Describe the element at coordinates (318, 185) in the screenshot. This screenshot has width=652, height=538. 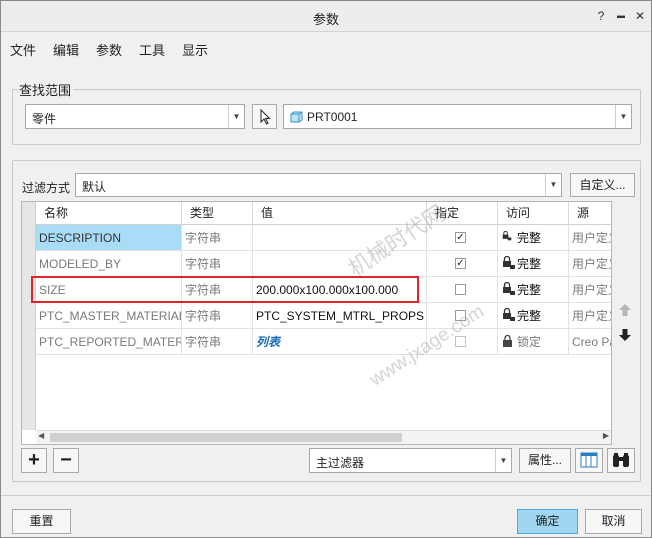
I see `filter-select: 默认 ▼` at that location.